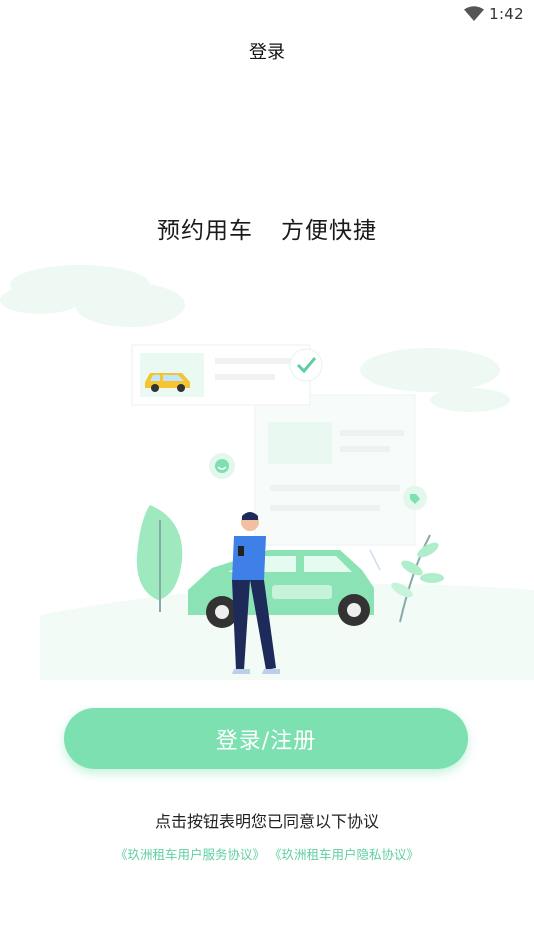 This screenshot has height=949, width=534. Describe the element at coordinates (344, 854) in the screenshot. I see `privacy-agreement-link: 《玖洲租车用户隐私协议》` at that location.